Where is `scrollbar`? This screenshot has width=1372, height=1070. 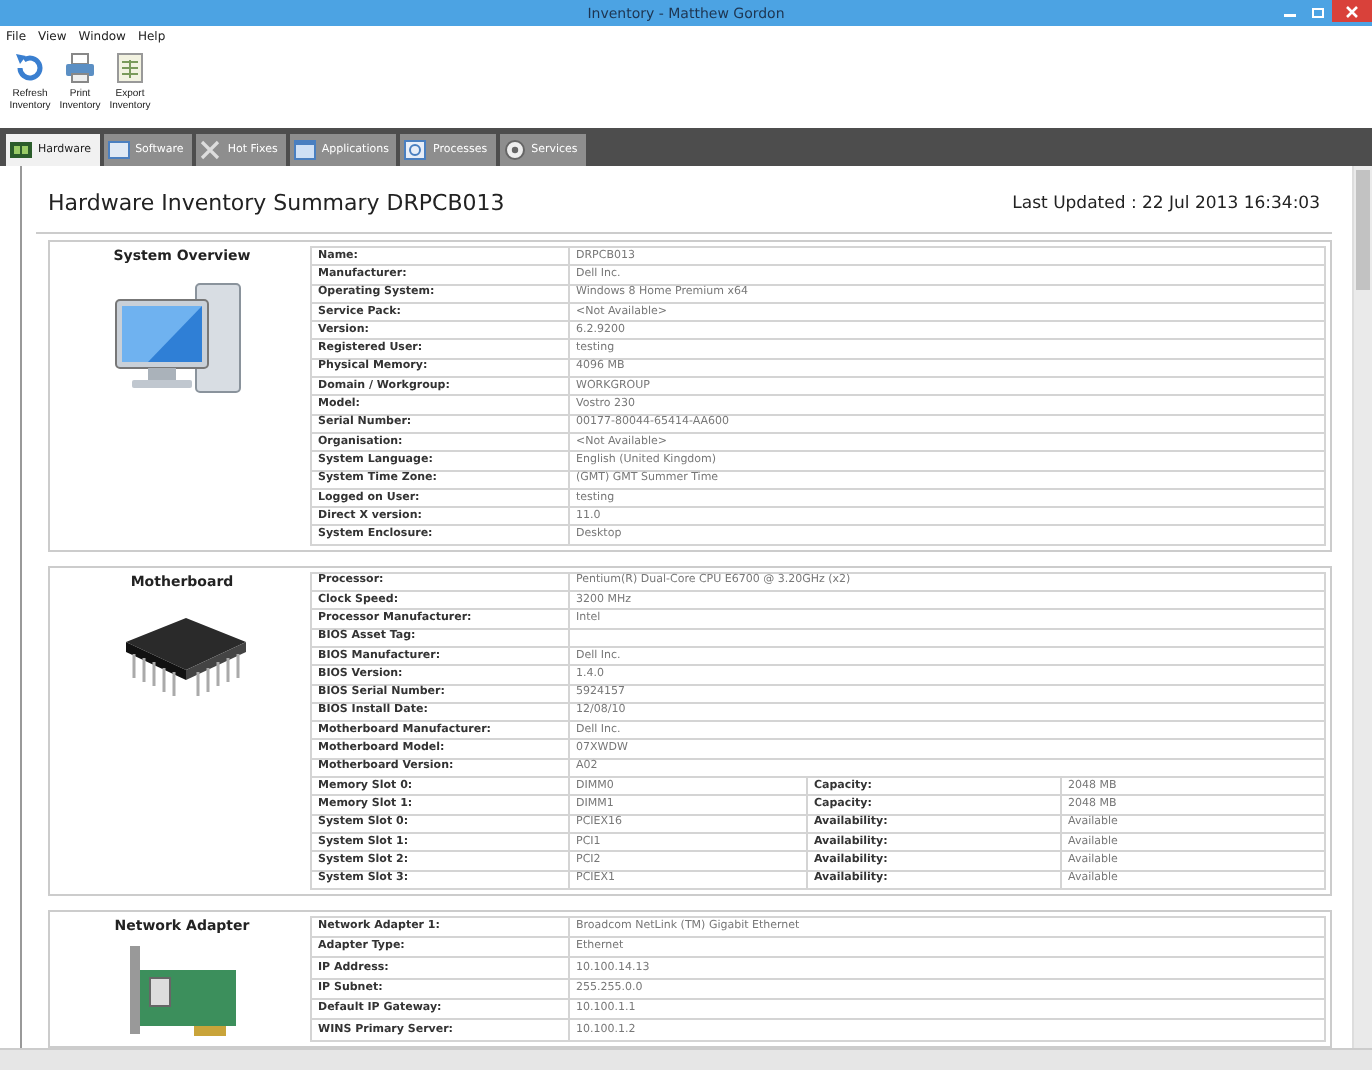
scrollbar is located at coordinates (1362, 607).